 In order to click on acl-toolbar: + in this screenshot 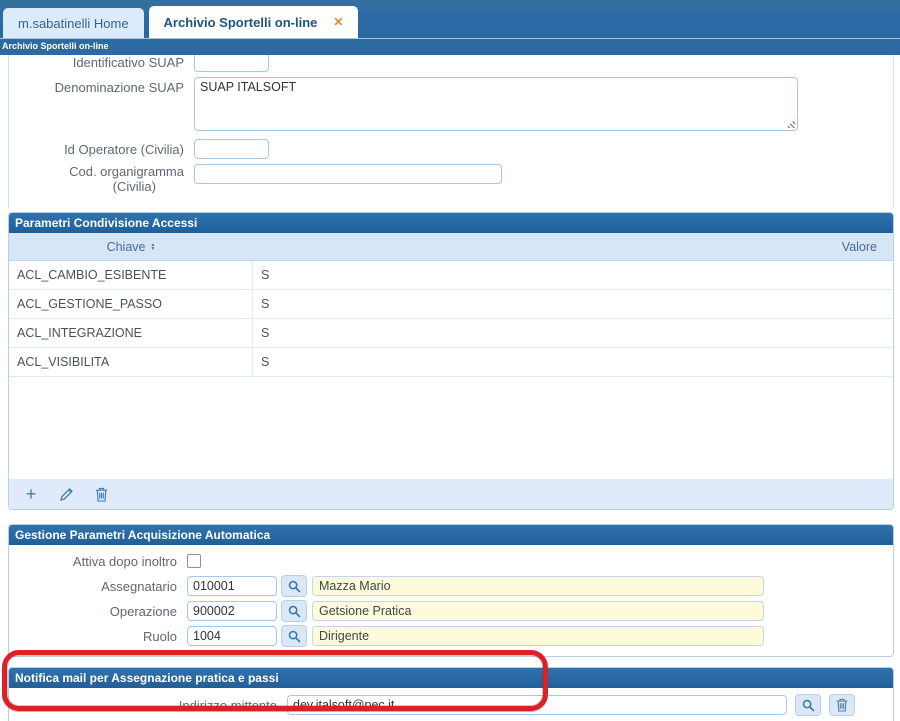, I will do `click(451, 494)`.